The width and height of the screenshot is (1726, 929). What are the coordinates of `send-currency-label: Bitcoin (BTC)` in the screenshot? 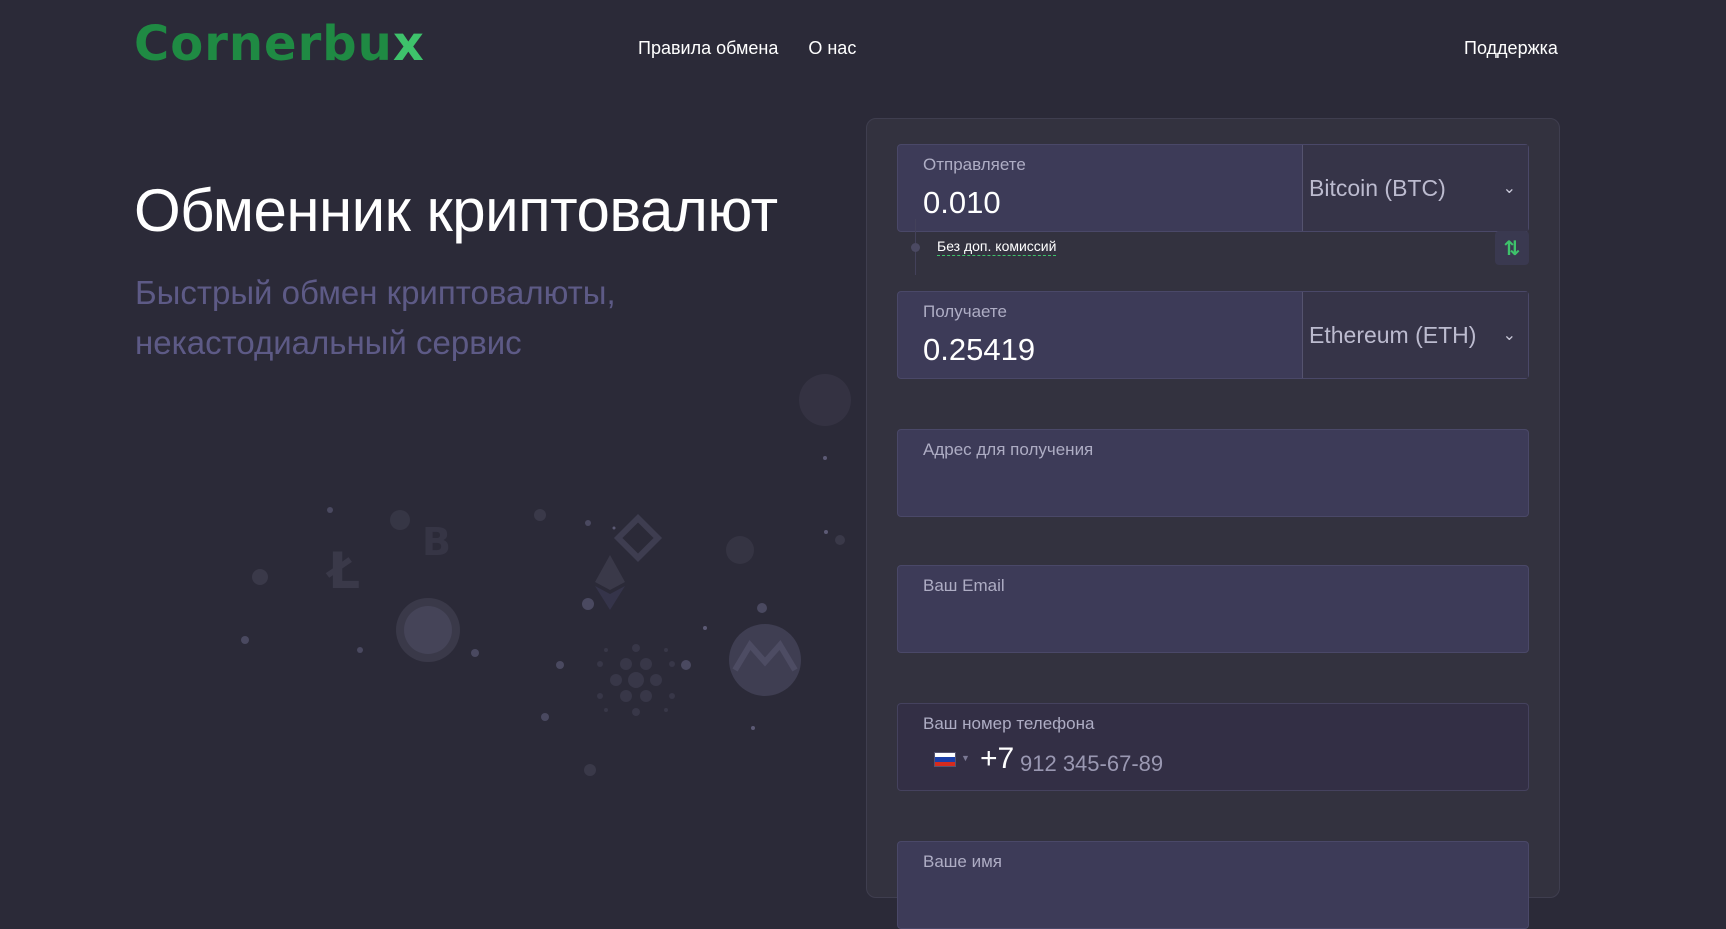 It's located at (1377, 187).